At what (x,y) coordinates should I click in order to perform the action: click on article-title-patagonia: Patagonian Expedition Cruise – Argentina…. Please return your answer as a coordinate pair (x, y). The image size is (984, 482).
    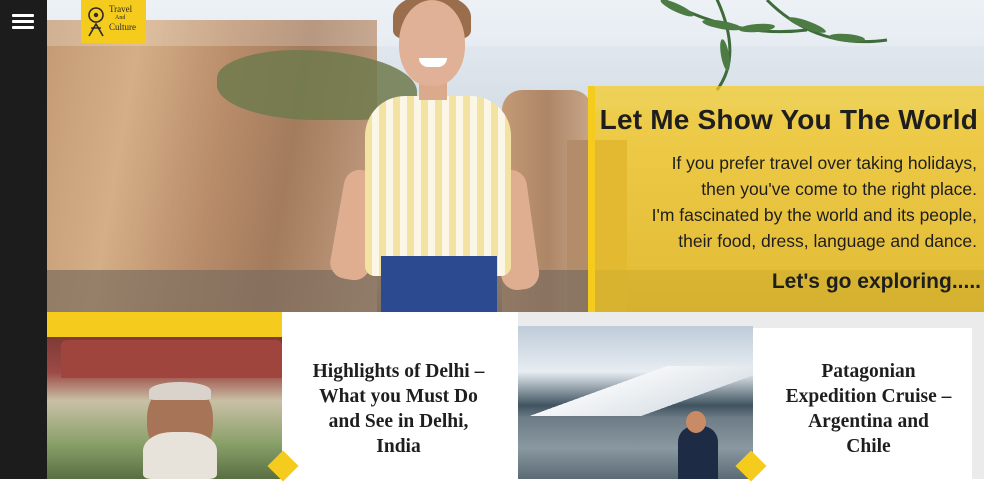
    Looking at the image, I should click on (869, 409).